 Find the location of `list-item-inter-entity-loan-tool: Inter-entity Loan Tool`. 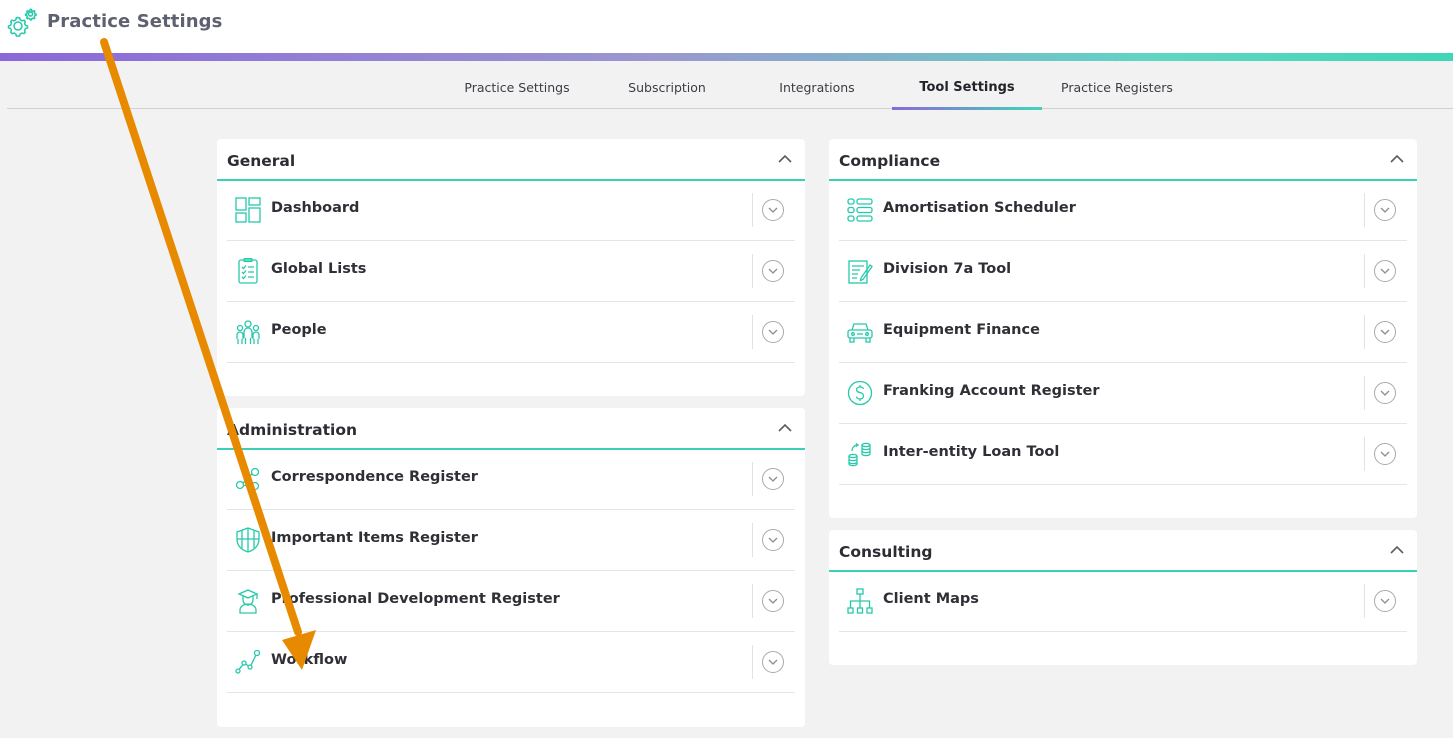

list-item-inter-entity-loan-tool: Inter-entity Loan Tool is located at coordinates (1123, 454).